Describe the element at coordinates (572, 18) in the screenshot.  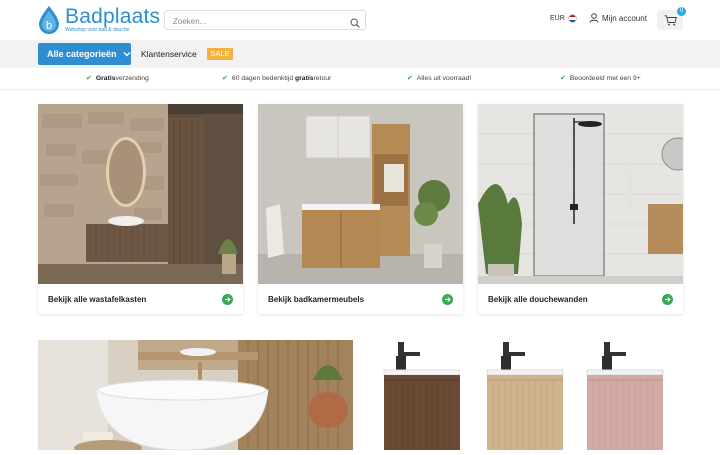
I see `netherlands-flag-icon` at that location.